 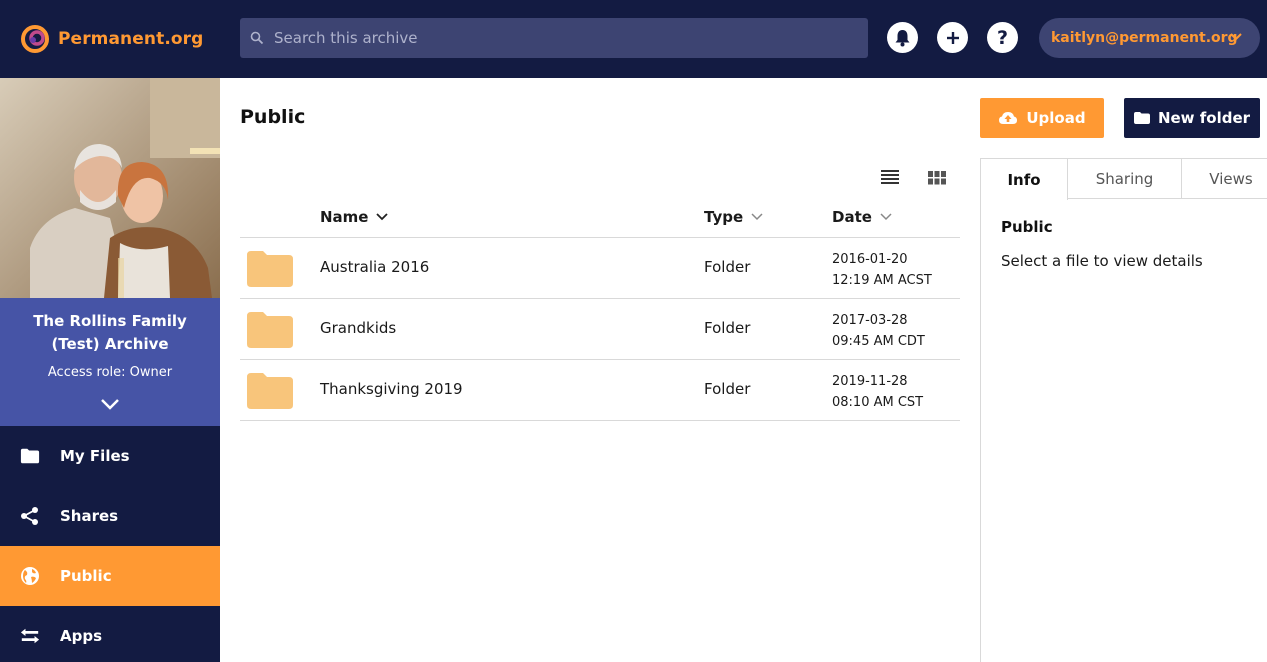 I want to click on archive-thumbnail, so click(x=110, y=188).